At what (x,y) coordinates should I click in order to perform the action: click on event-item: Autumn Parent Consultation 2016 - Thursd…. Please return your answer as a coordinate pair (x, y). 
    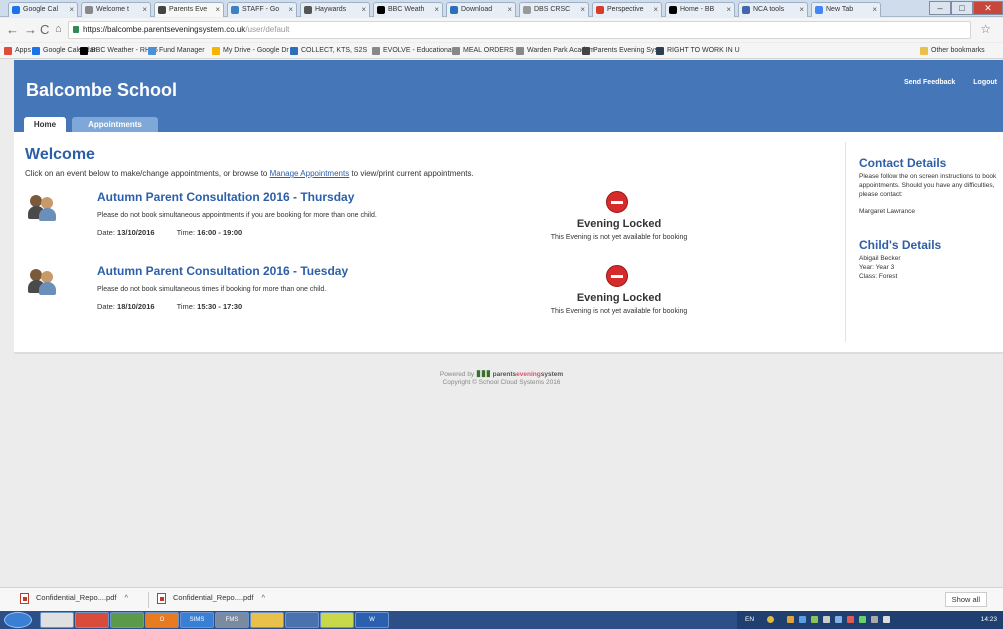
    Looking at the image, I should click on (424, 226).